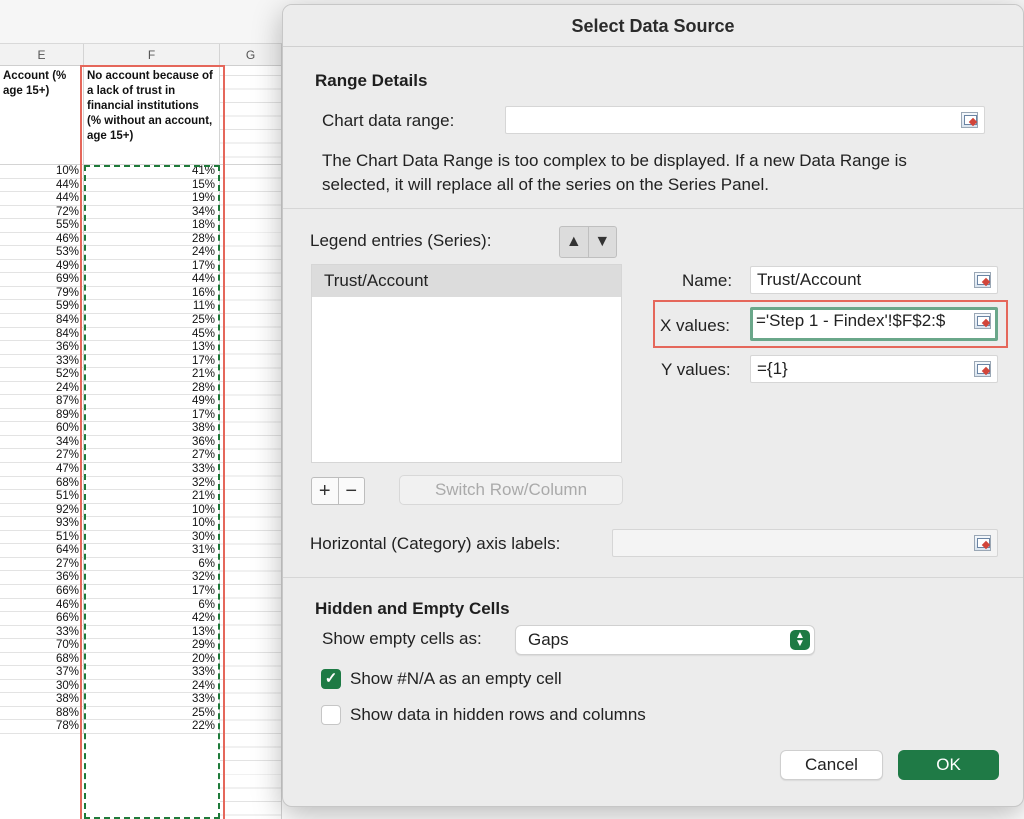 The image size is (1024, 819). I want to click on column-e-cell: 78%, so click(42, 727).